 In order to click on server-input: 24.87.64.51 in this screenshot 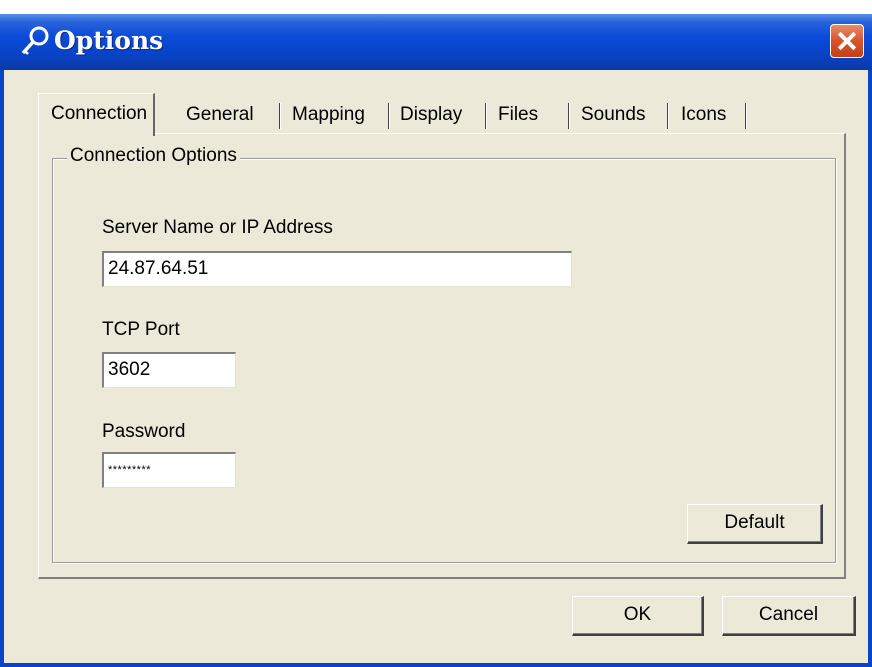, I will do `click(337, 269)`.